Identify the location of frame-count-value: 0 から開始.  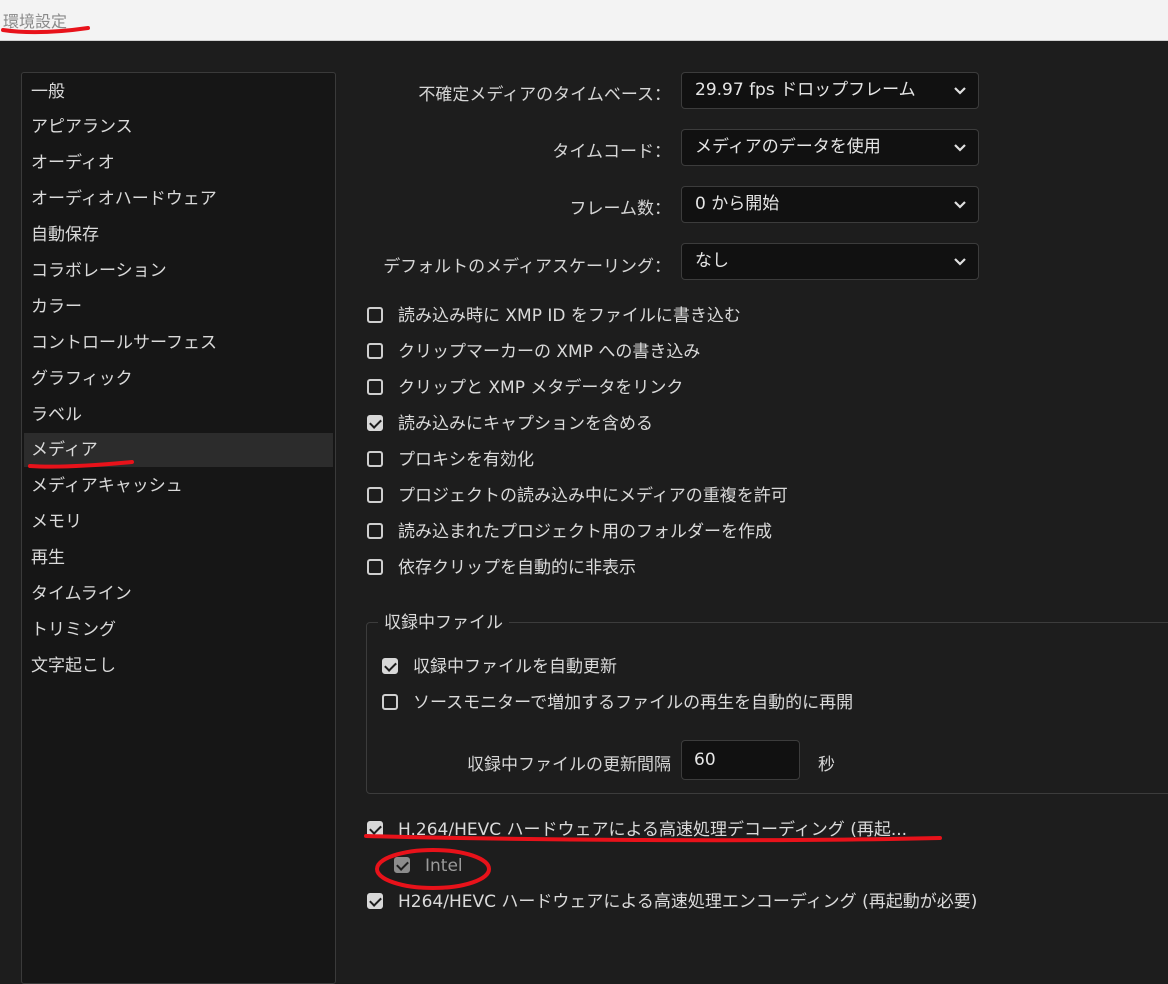
(737, 204).